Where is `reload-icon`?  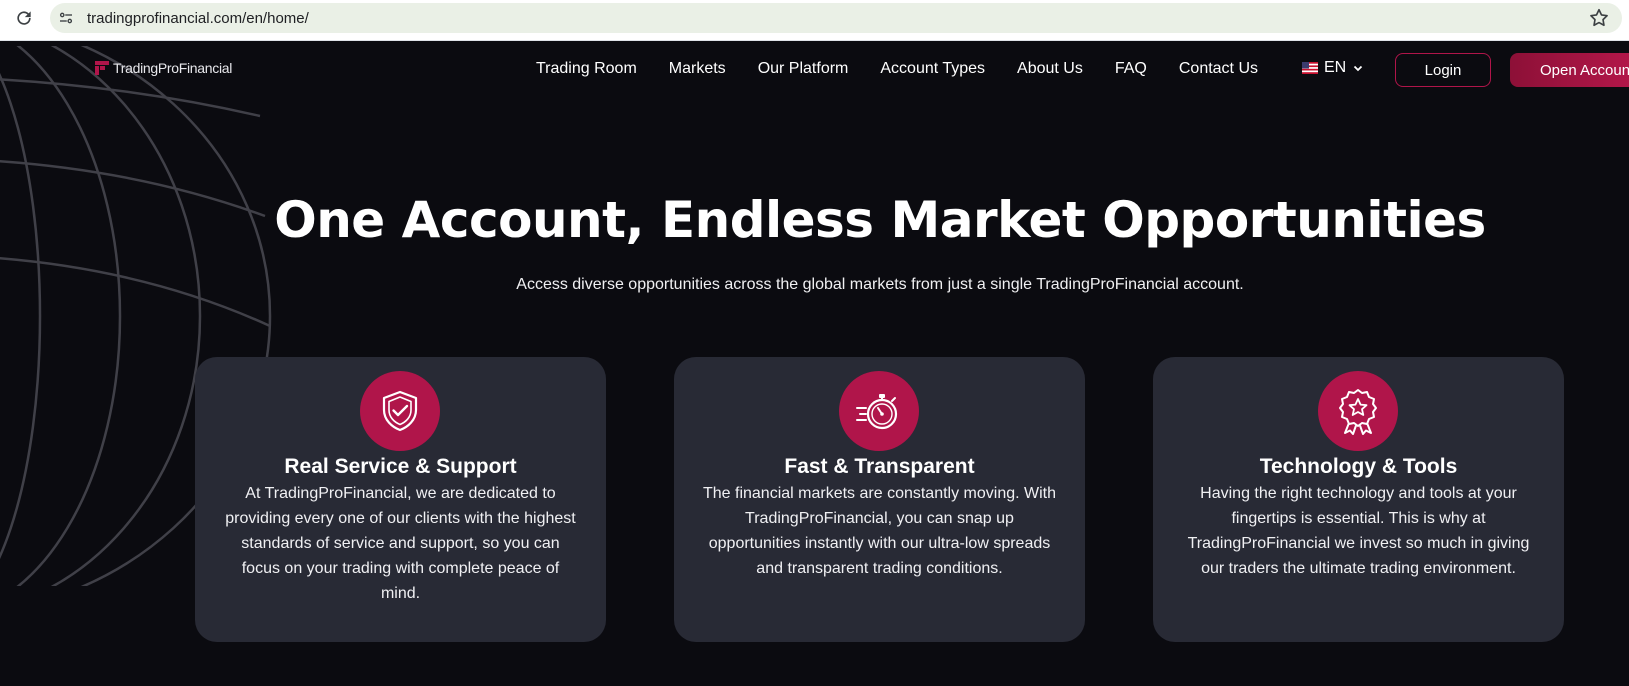
reload-icon is located at coordinates (24, 18).